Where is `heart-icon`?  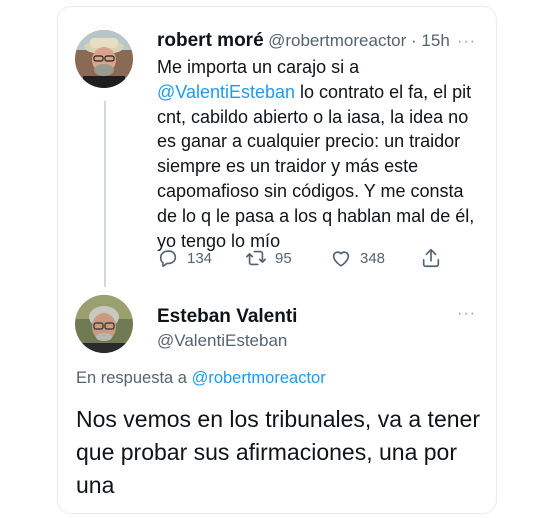 heart-icon is located at coordinates (341, 259).